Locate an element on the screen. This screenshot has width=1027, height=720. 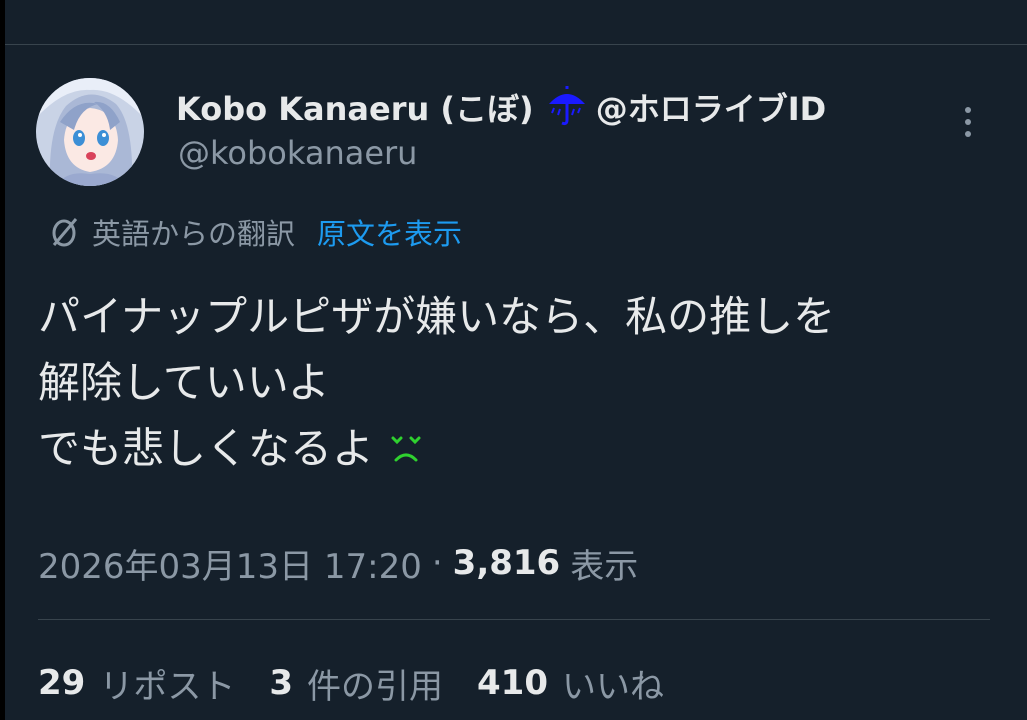
quotes-label: 件の引用 is located at coordinates (375, 686).